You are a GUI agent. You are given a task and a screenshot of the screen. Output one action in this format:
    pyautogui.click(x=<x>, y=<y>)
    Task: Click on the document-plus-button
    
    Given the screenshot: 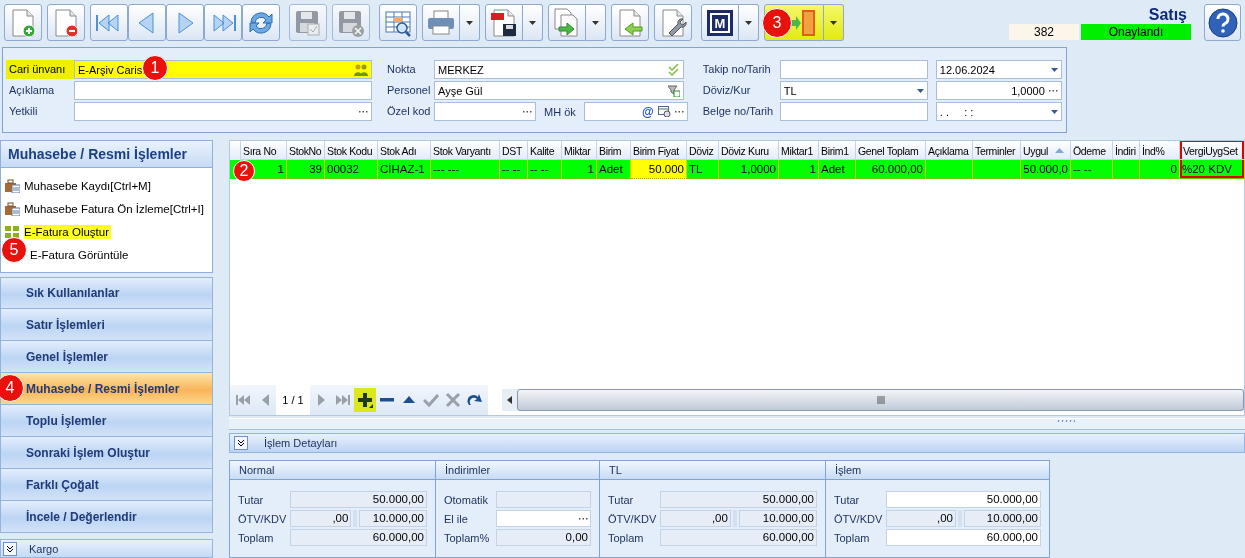 What is the action you would take?
    pyautogui.click(x=23, y=22)
    